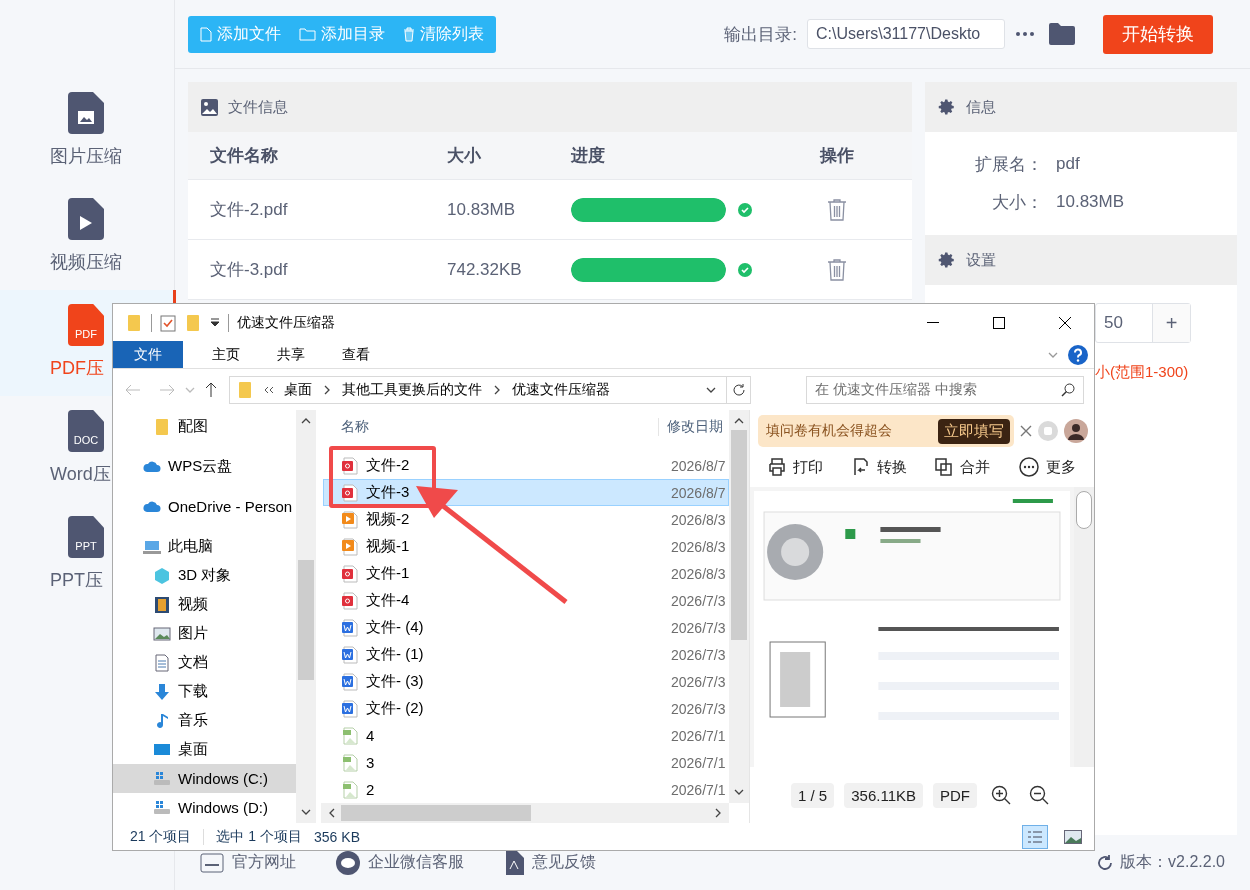  What do you see at coordinates (204, 749) in the screenshot?
I see `nav-item: 桌面` at bounding box center [204, 749].